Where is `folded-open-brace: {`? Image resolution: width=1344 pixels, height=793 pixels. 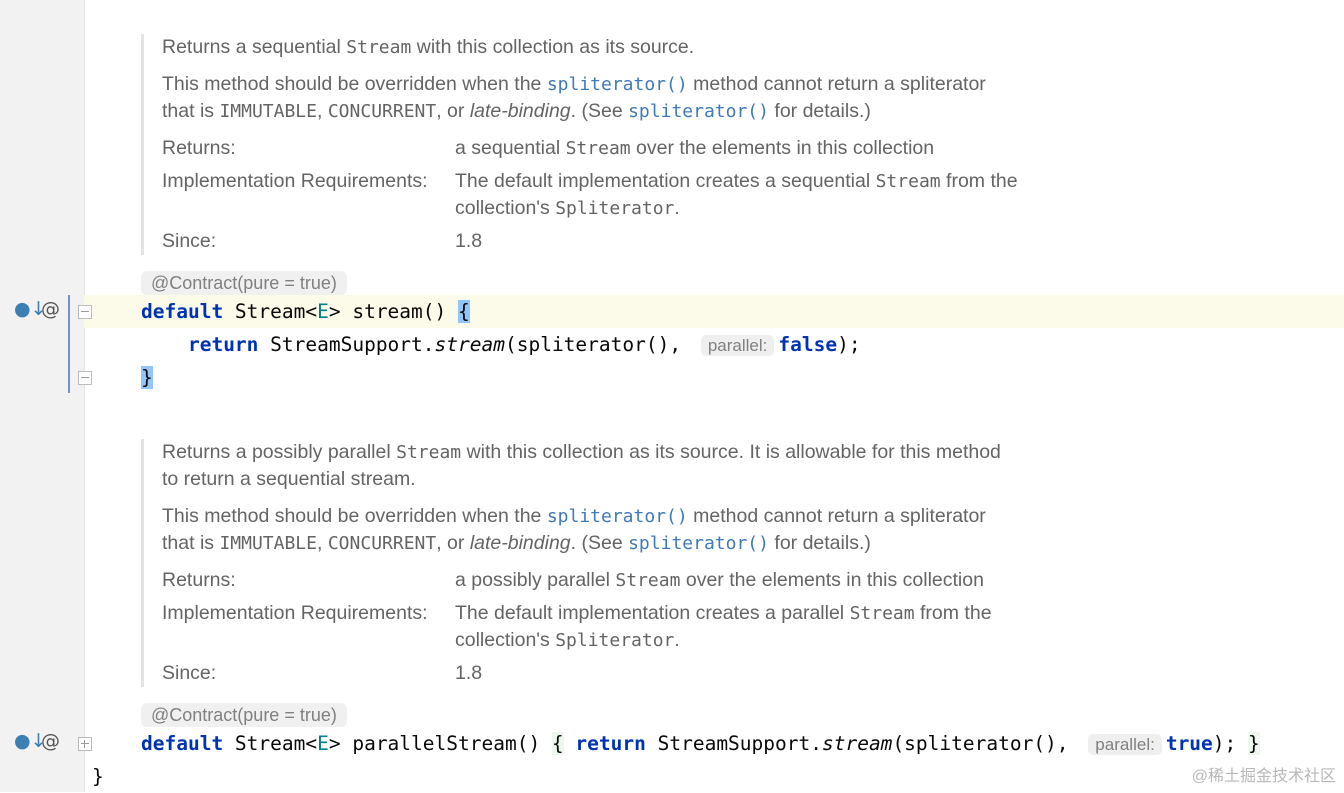
folded-open-brace: { is located at coordinates (557, 743).